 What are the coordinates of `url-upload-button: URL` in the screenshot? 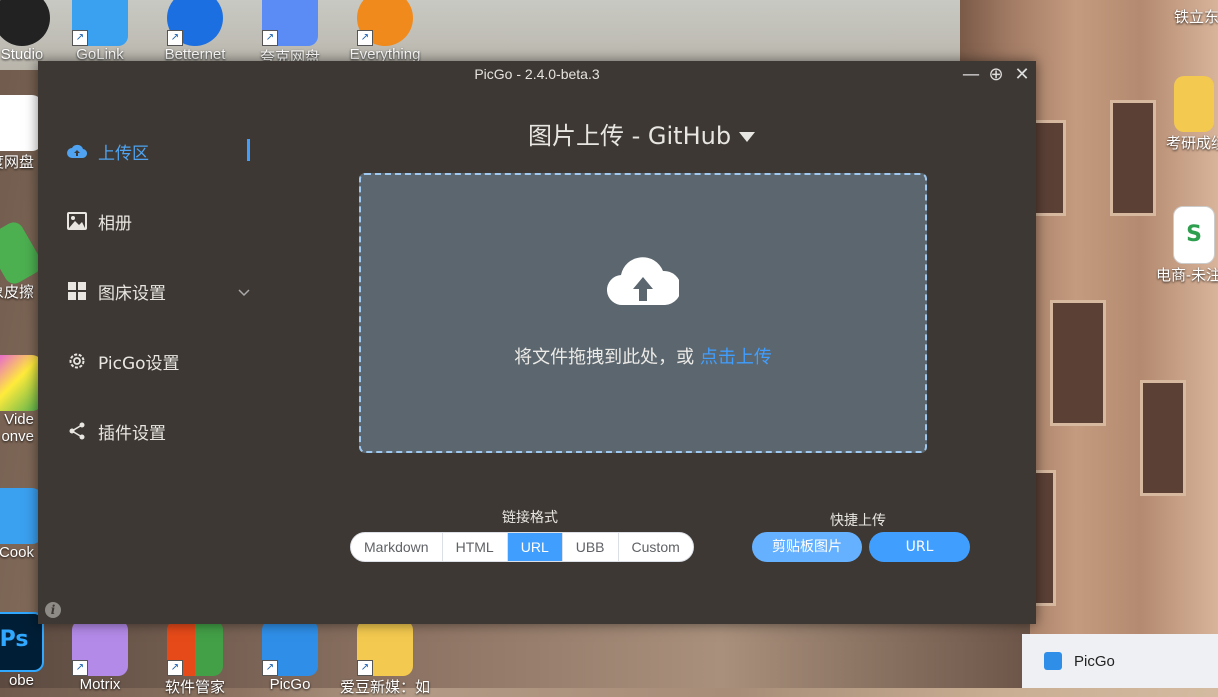 It's located at (919, 547).